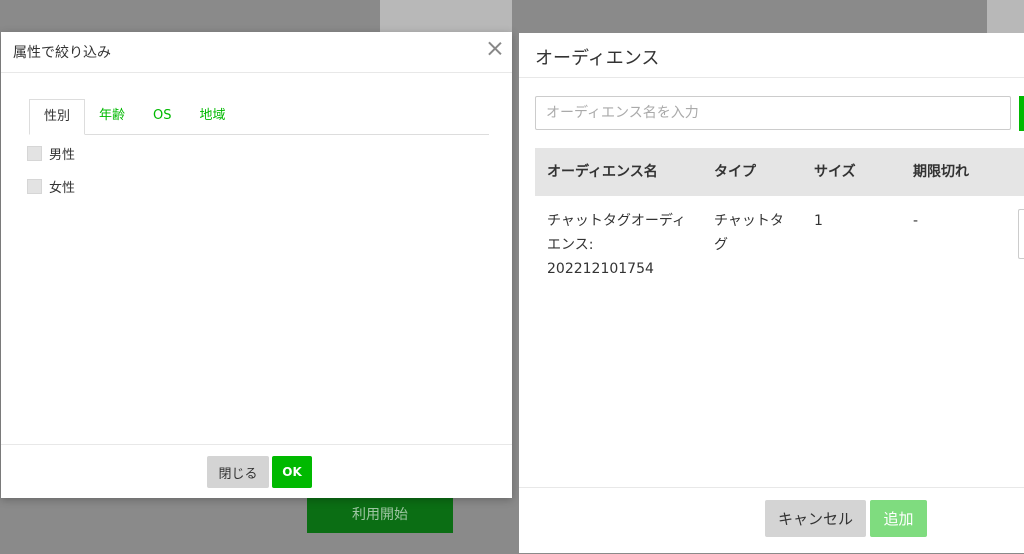 Image resolution: width=1024 pixels, height=554 pixels. I want to click on cell-size: 1, so click(818, 221).